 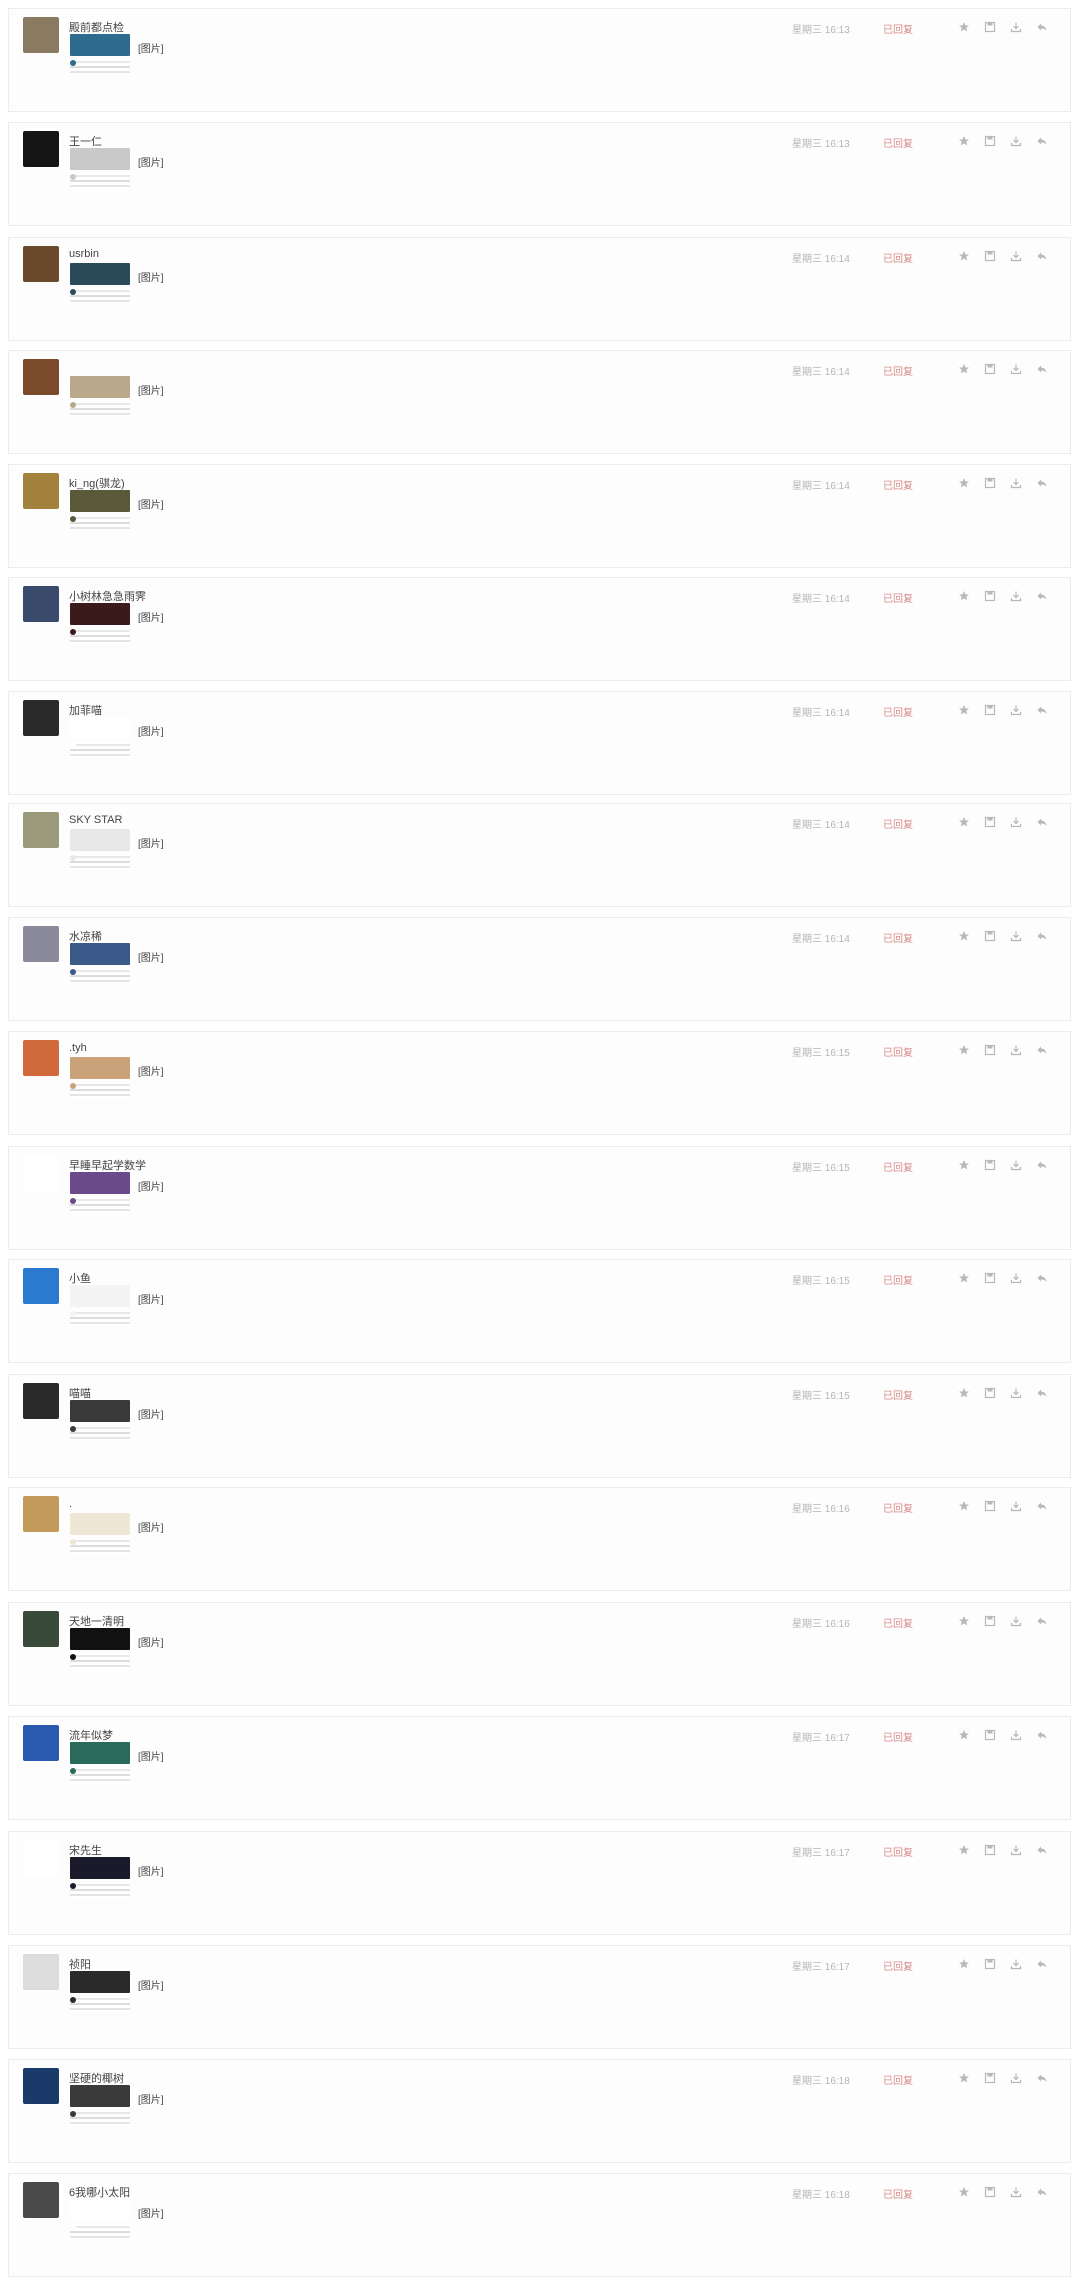 What do you see at coordinates (539, 289) in the screenshot?
I see `message-card: usrbin [图片] 星期三 16:14 已回复` at bounding box center [539, 289].